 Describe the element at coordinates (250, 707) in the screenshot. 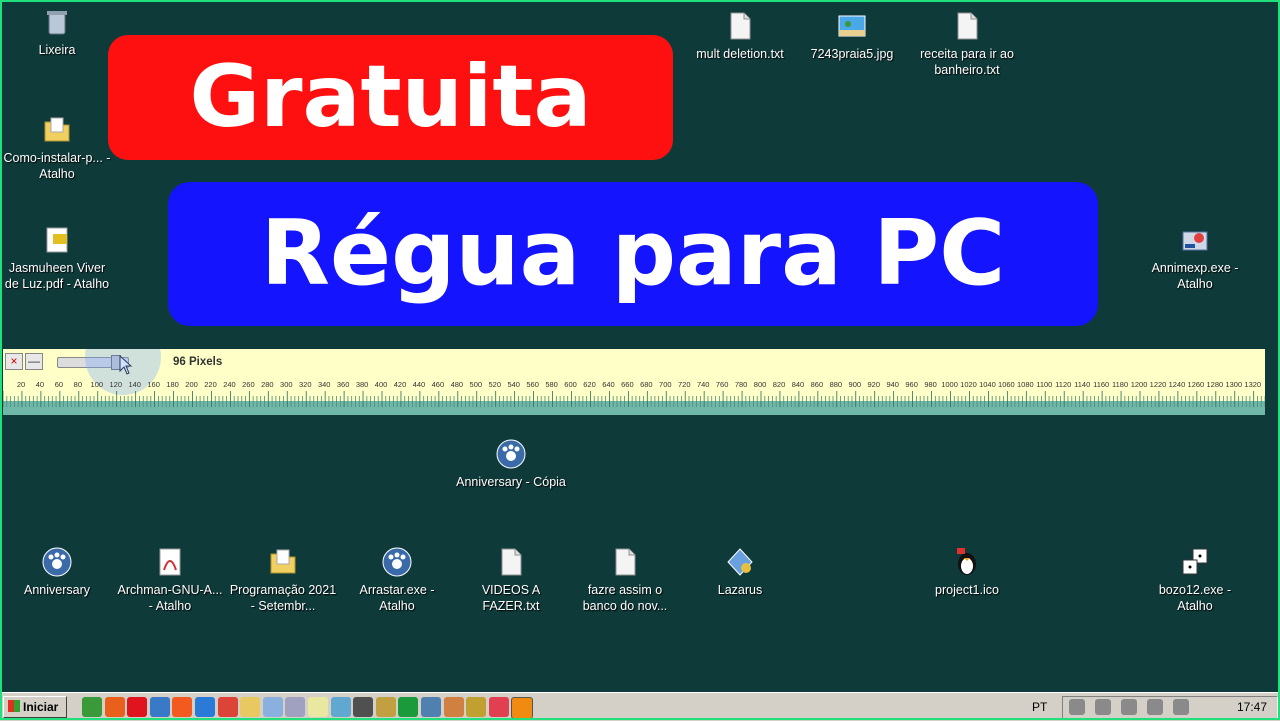

I see `explorer-folder-icon` at that location.